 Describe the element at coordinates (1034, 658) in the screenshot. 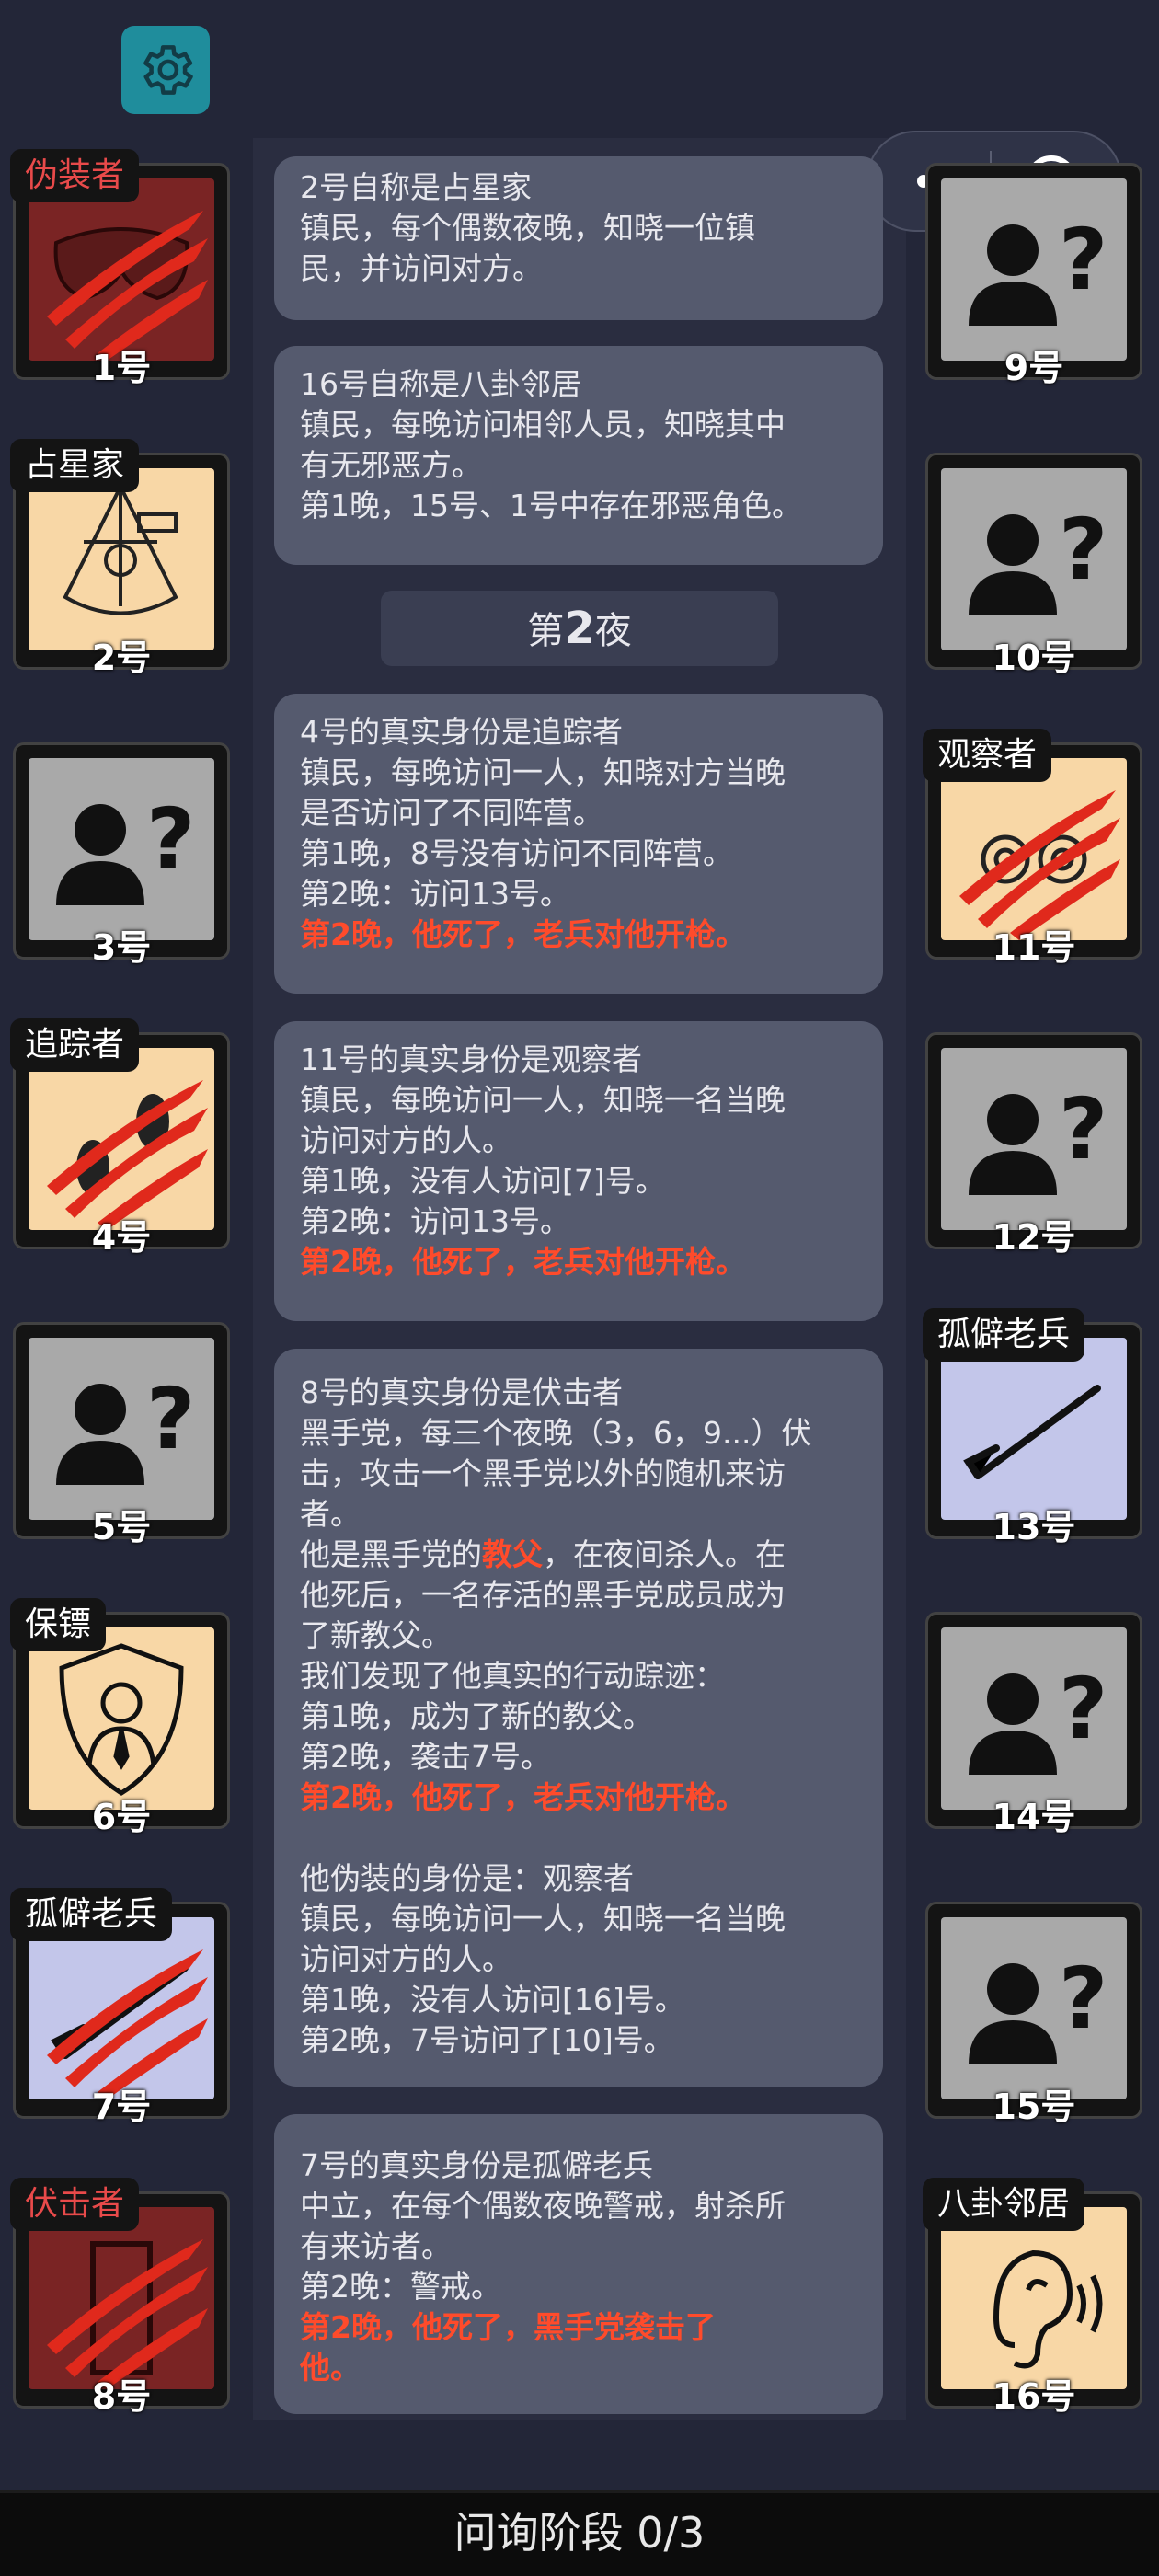

I see `player-number: 10号` at that location.